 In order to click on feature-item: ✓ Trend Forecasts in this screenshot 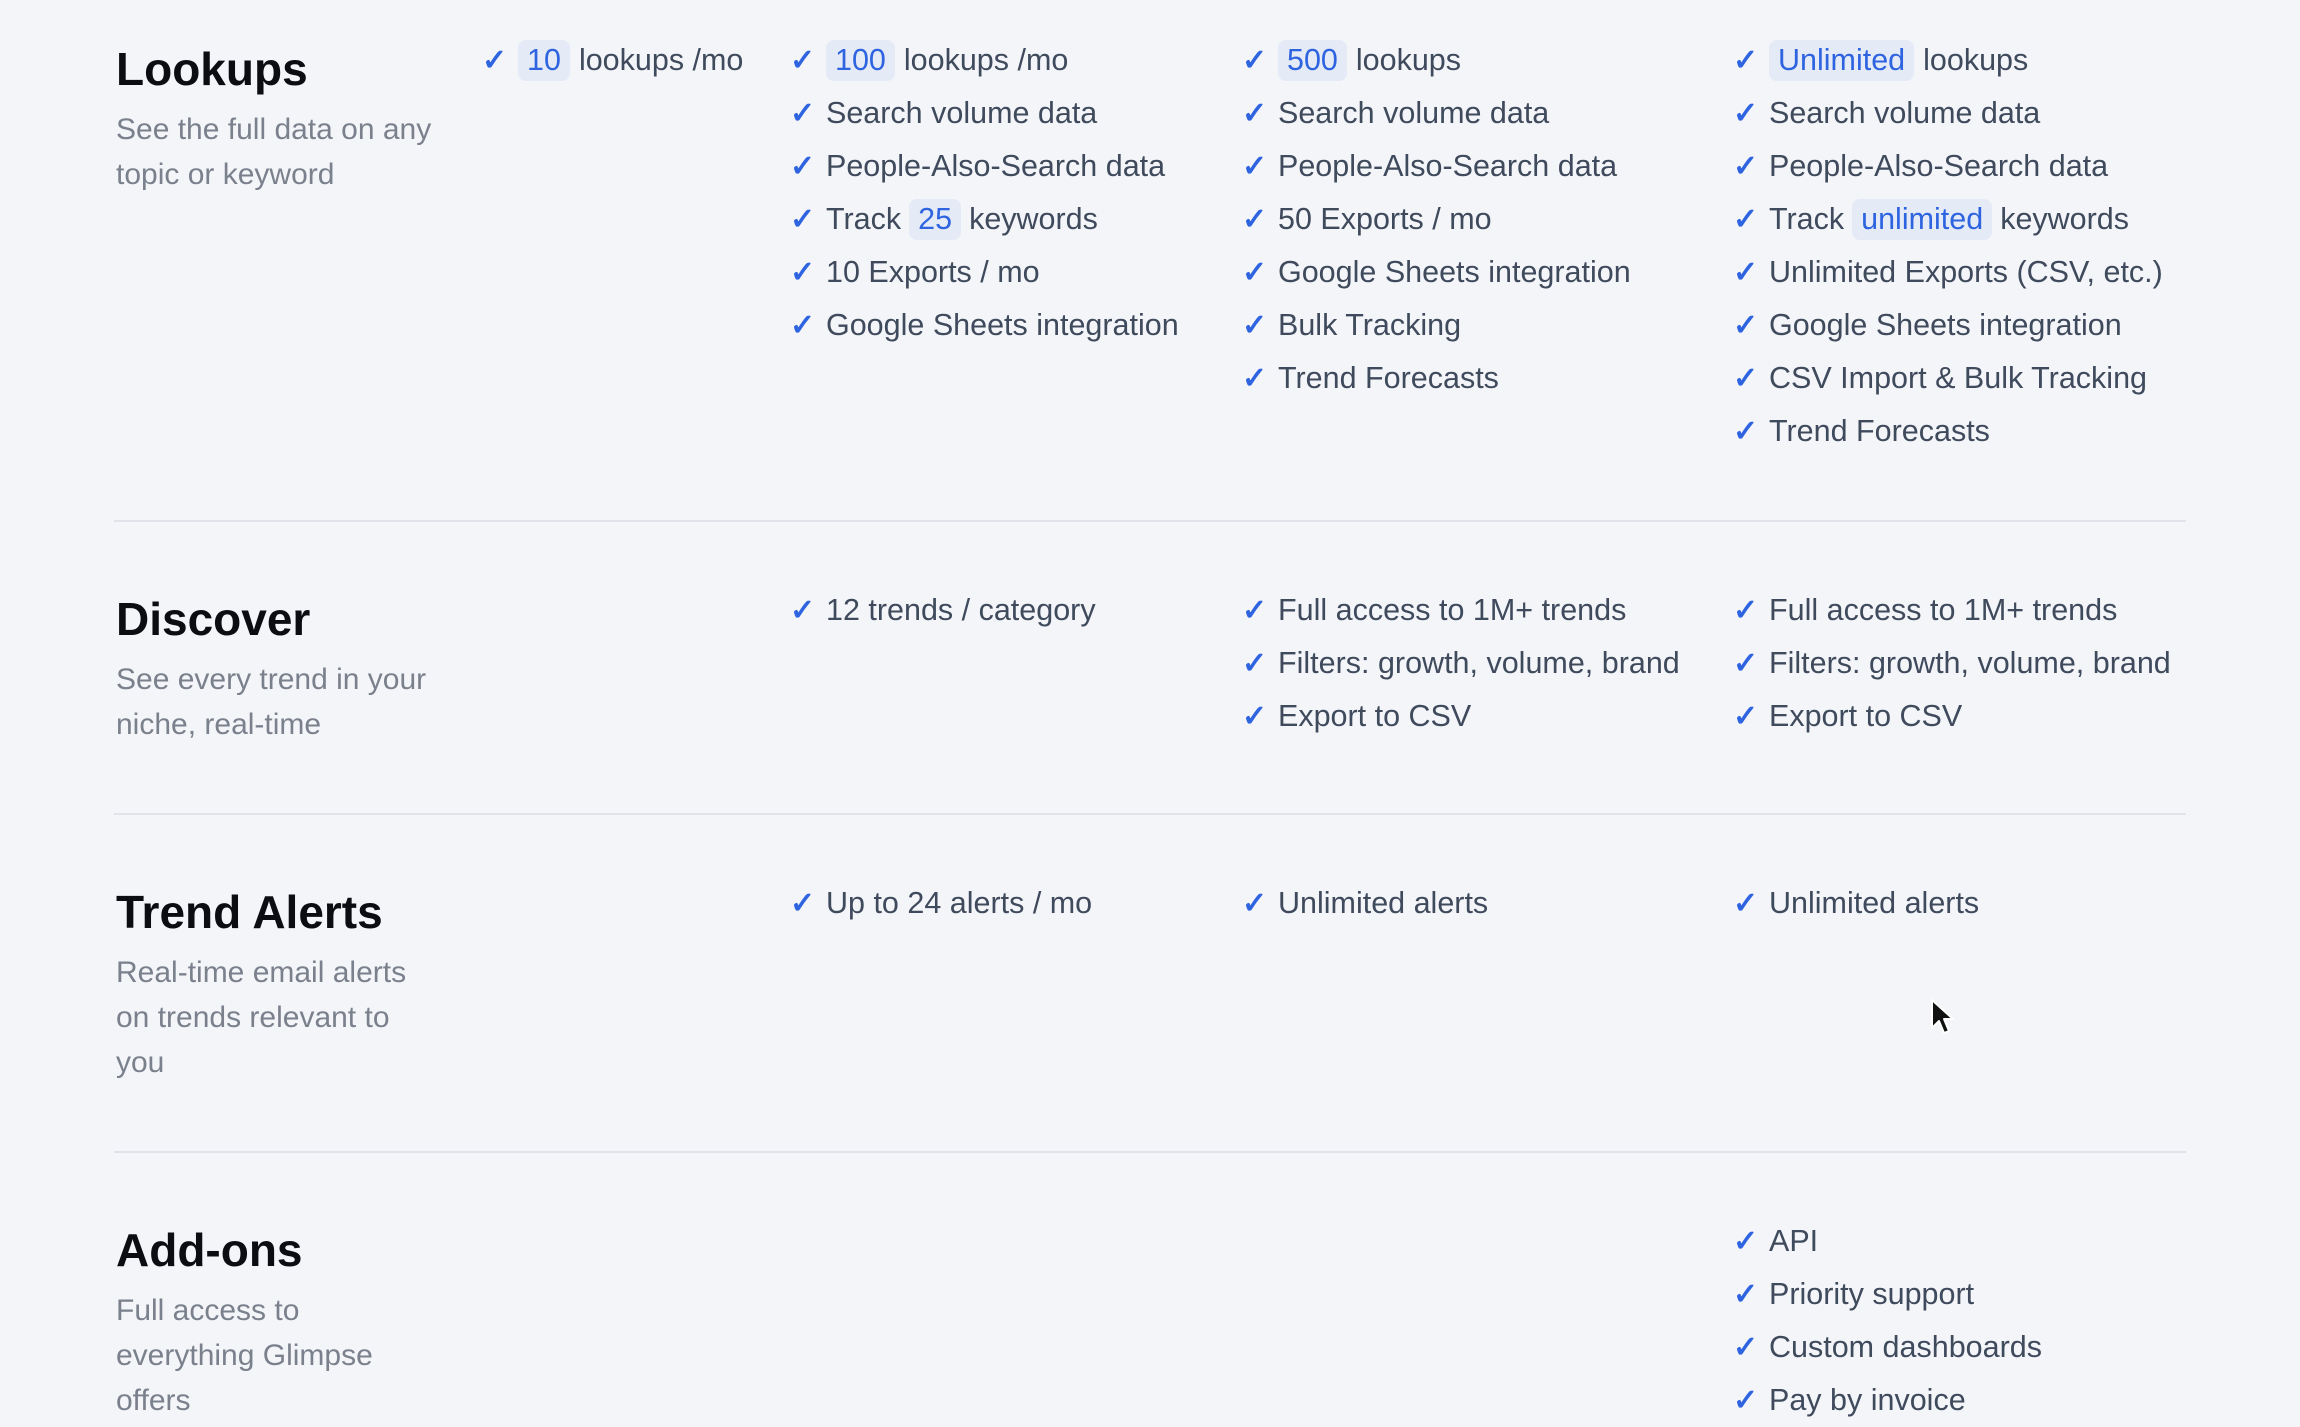, I will do `click(1436, 378)`.